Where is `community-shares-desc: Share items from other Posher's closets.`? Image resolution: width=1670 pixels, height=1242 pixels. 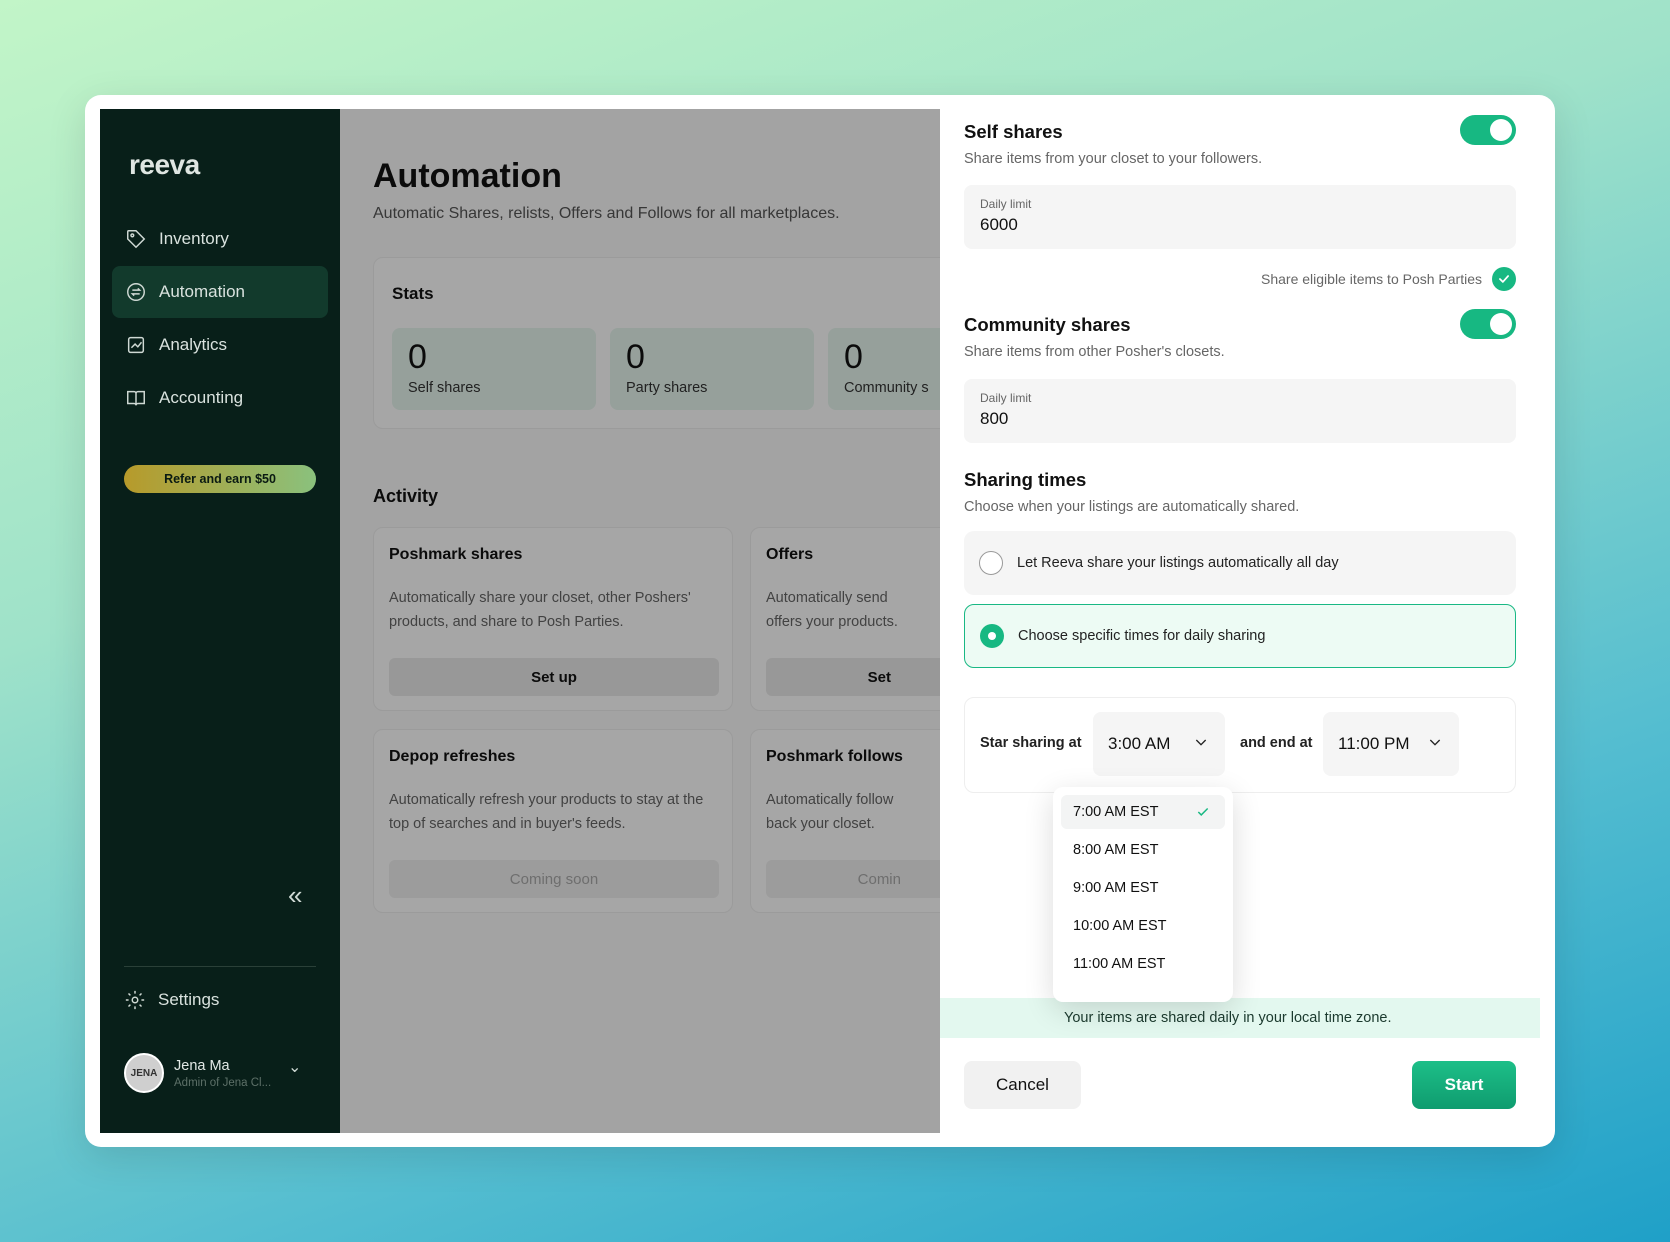 community-shares-desc: Share items from other Posher's closets. is located at coordinates (1094, 352).